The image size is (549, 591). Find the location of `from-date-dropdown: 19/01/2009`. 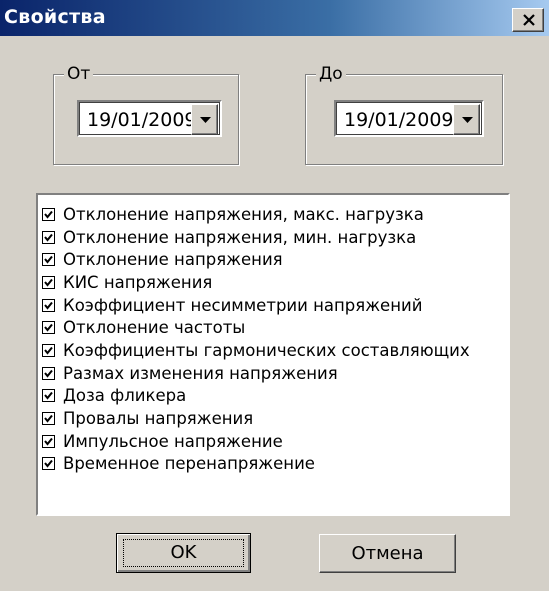

from-date-dropdown: 19/01/2009 is located at coordinates (149, 118).